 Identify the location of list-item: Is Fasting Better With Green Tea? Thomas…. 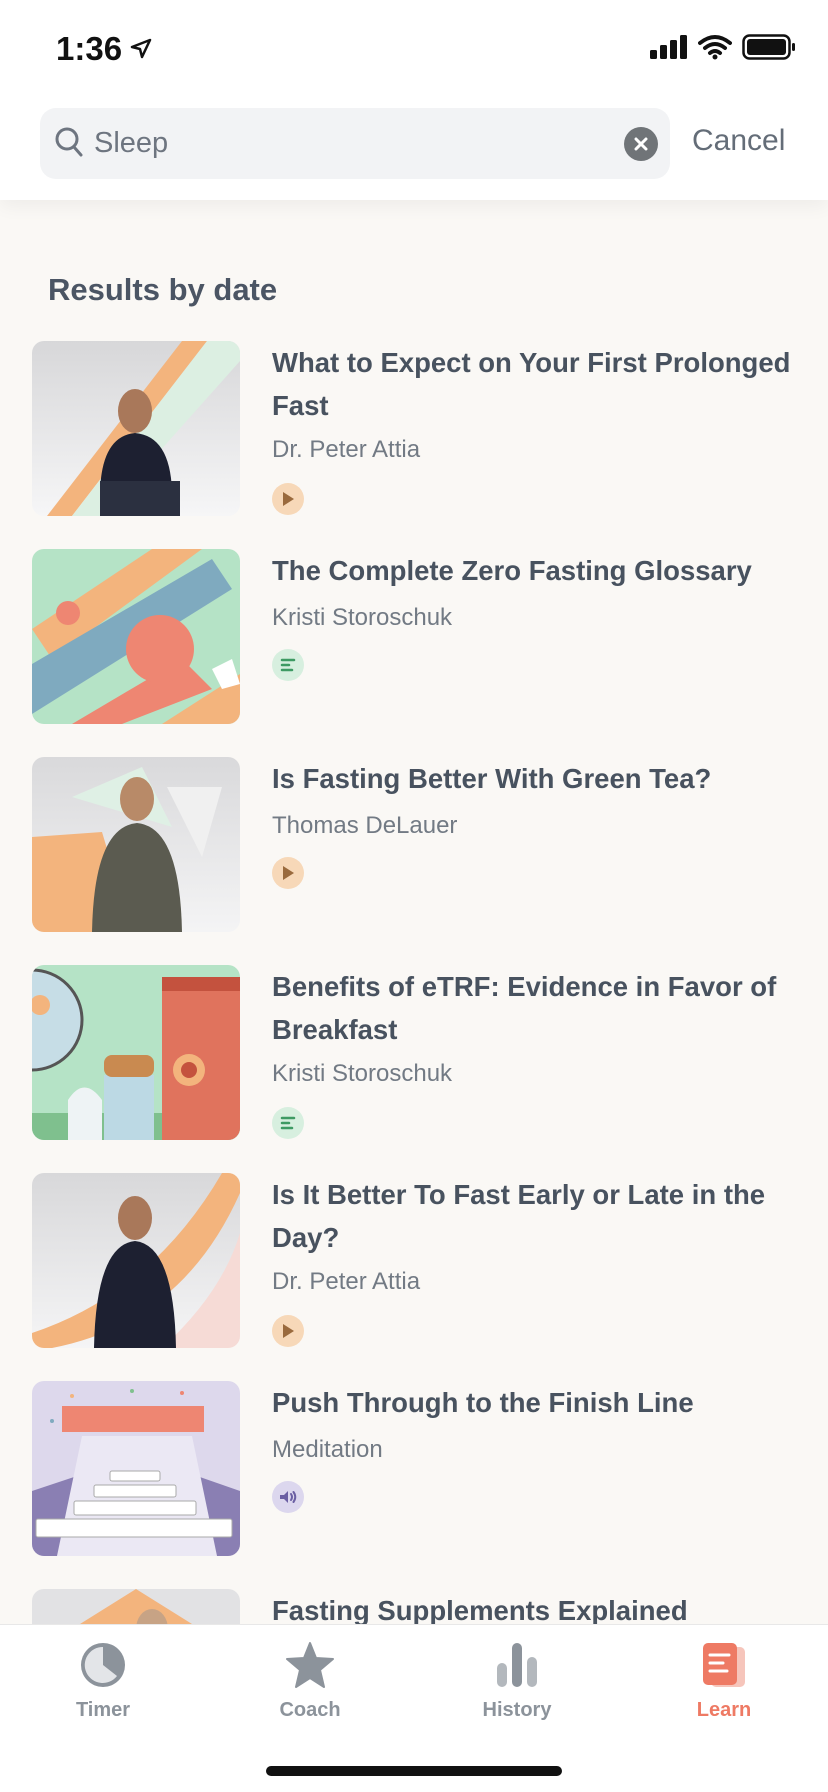
(414, 861).